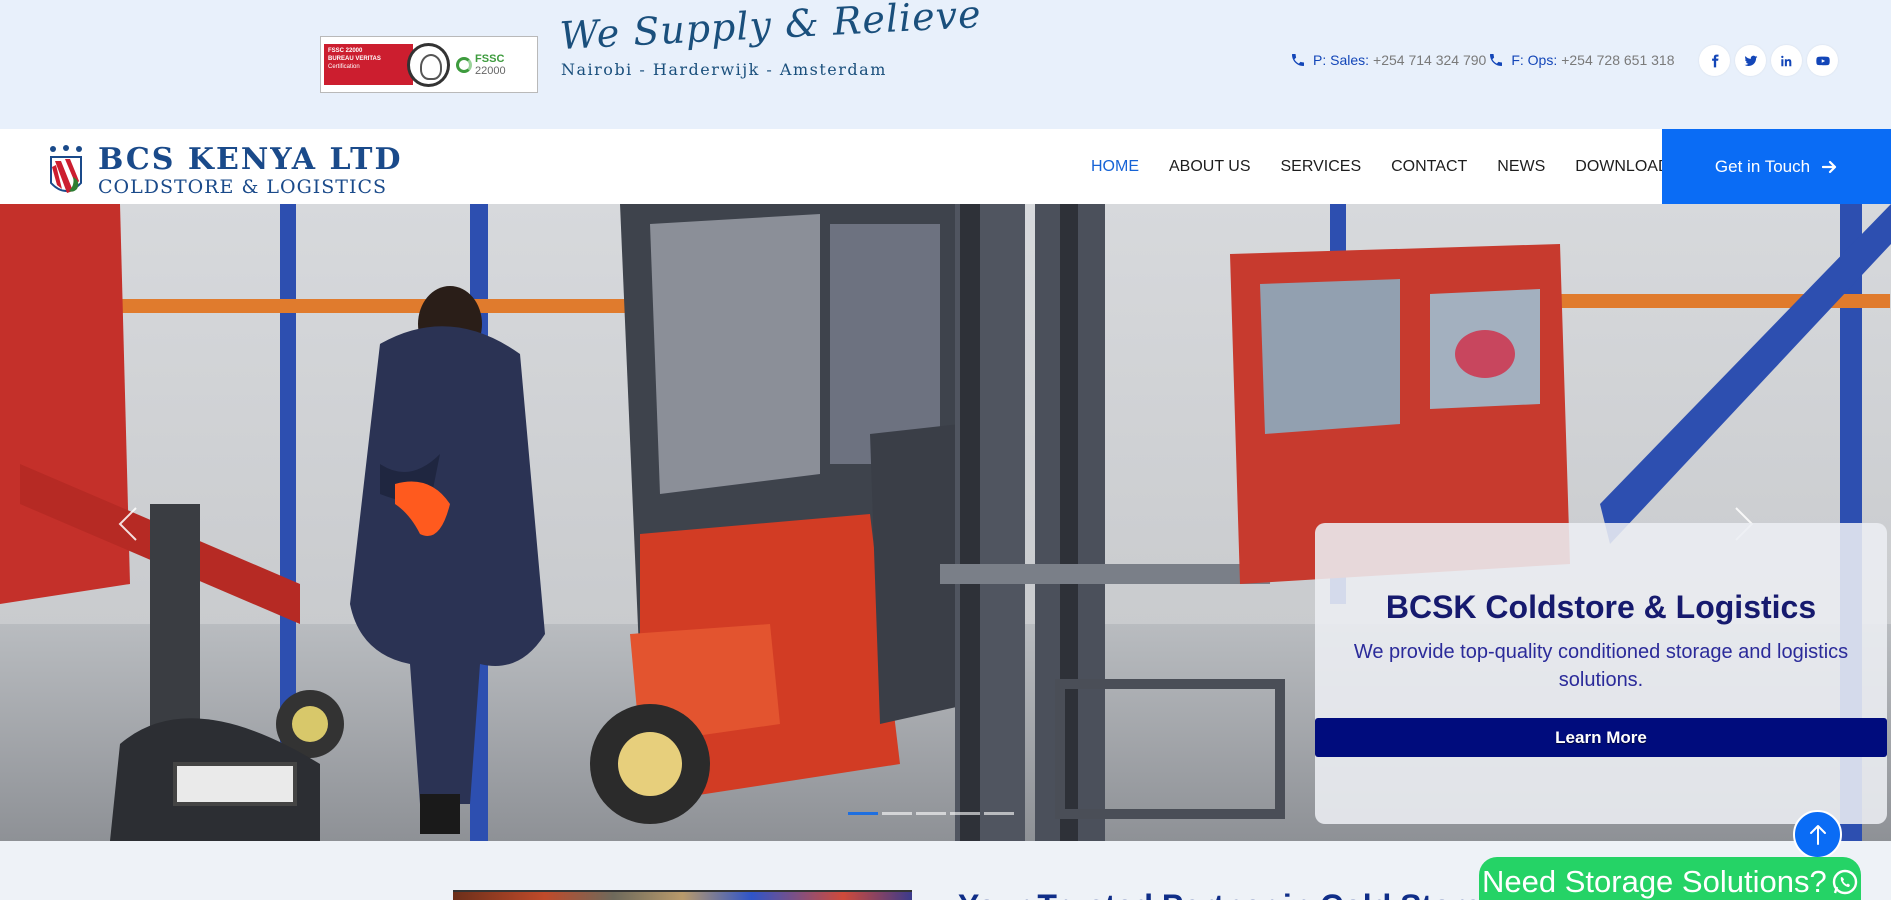 The image size is (1891, 900). Describe the element at coordinates (1321, 167) in the screenshot. I see `nav-services: SERVICES` at that location.